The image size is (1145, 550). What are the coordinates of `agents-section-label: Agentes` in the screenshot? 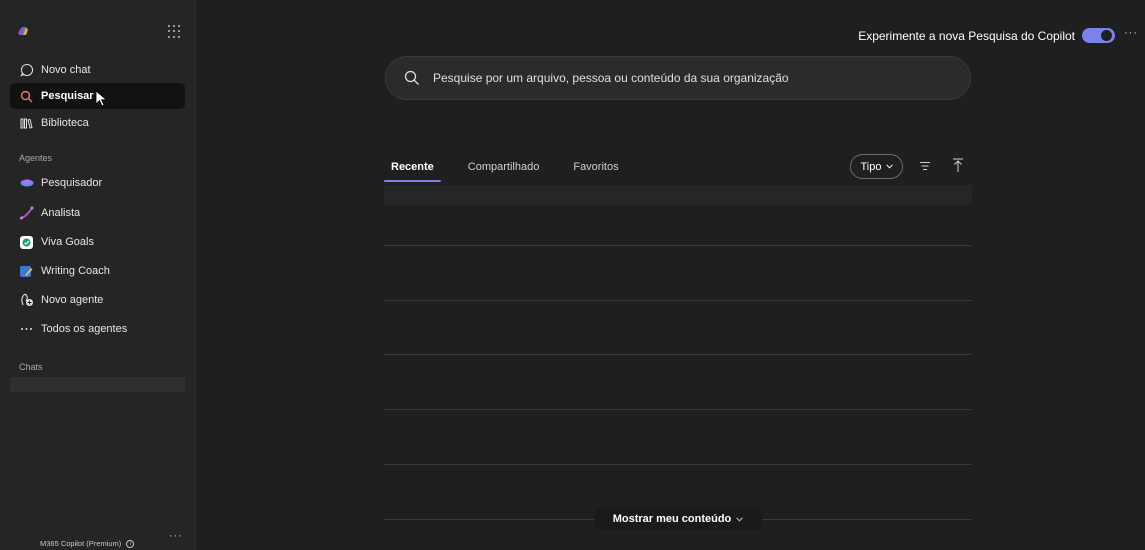 It's located at (36, 158).